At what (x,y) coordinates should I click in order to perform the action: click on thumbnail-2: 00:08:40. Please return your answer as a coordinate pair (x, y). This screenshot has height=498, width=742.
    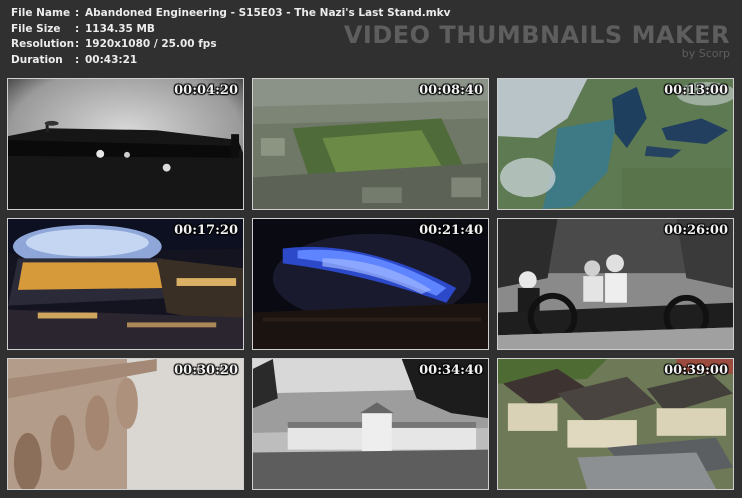
    Looking at the image, I should click on (370, 144).